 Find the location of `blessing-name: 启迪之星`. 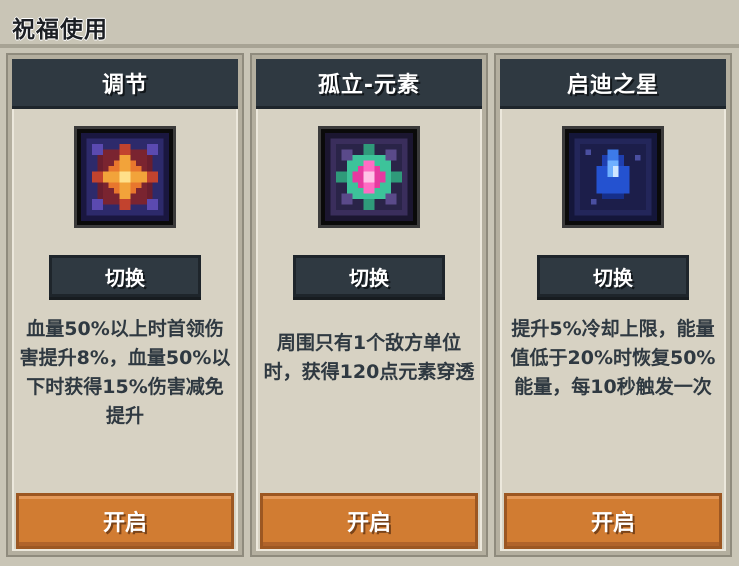

blessing-name: 启迪之星 is located at coordinates (612, 85).